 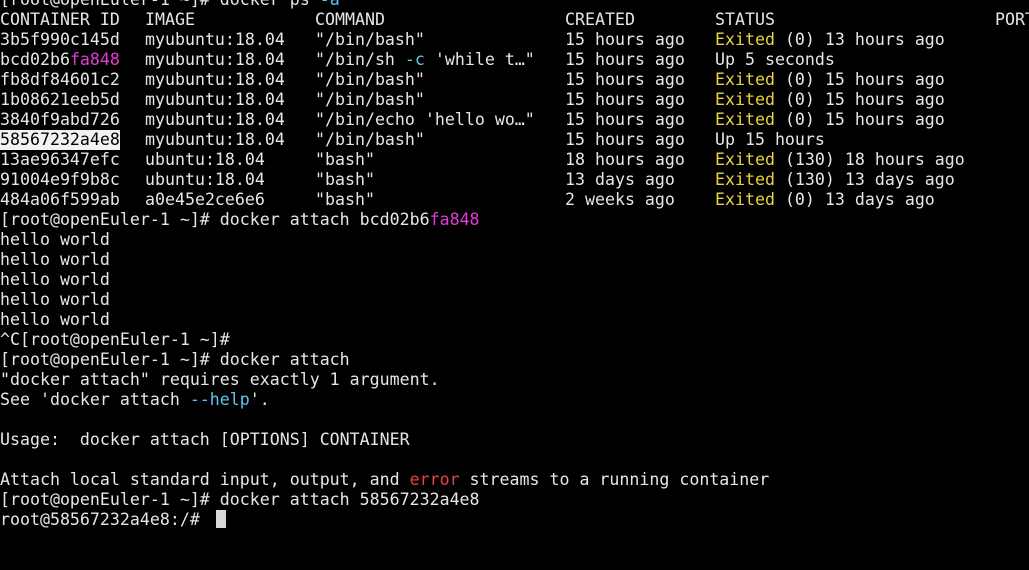 I want to click on container-id: 91004e9f9b8c, so click(x=60, y=179).